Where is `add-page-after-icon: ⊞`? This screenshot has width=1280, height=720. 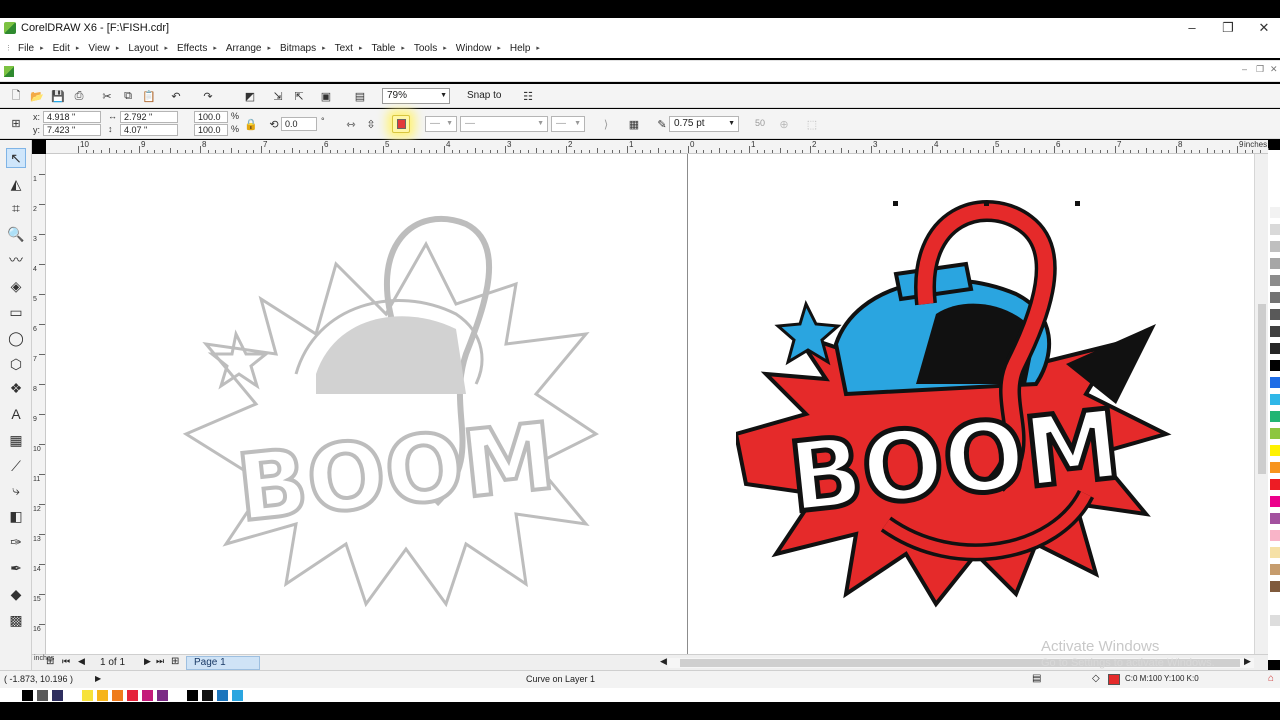
add-page-after-icon: ⊞ is located at coordinates (175, 661).